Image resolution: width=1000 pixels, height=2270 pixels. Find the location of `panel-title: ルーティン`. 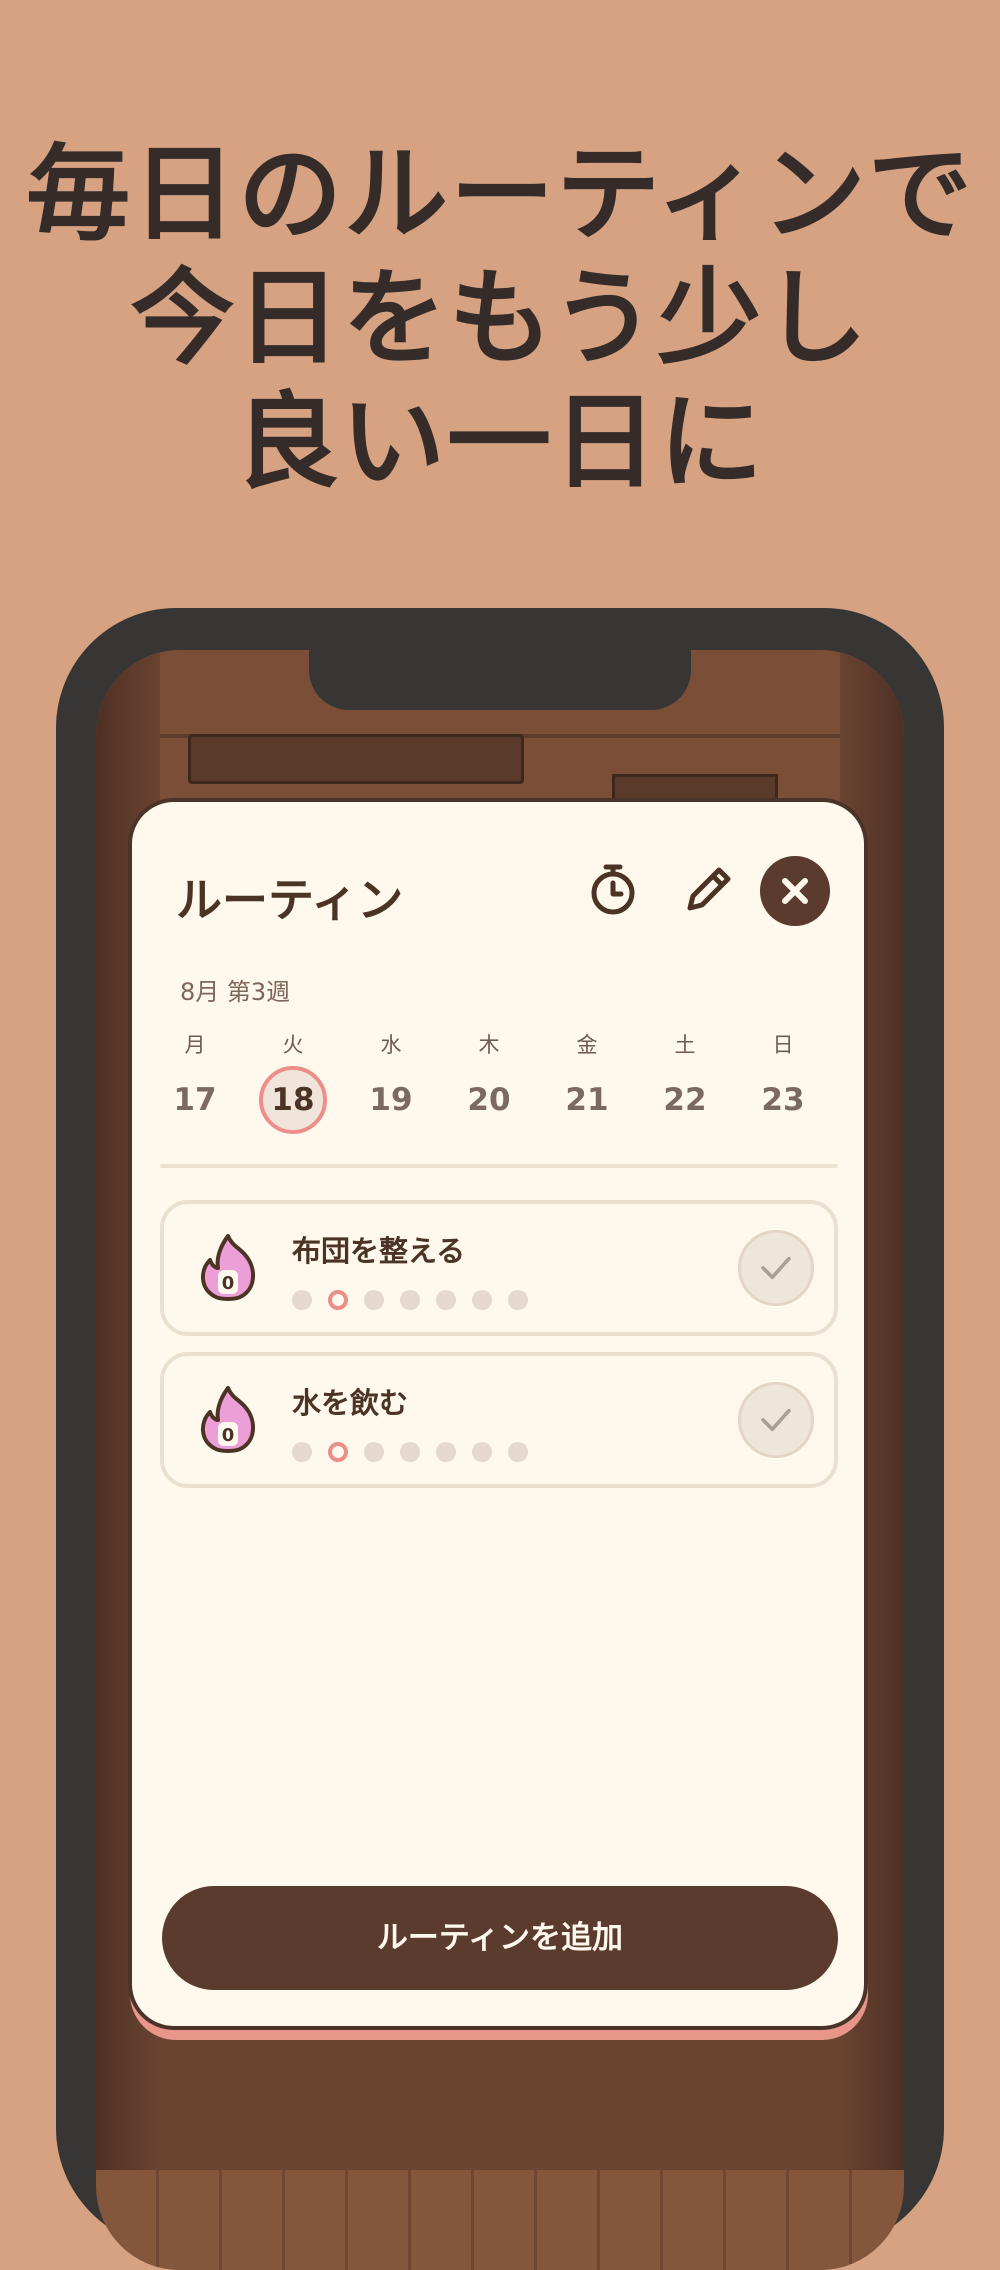

panel-title: ルーティン is located at coordinates (290, 900).